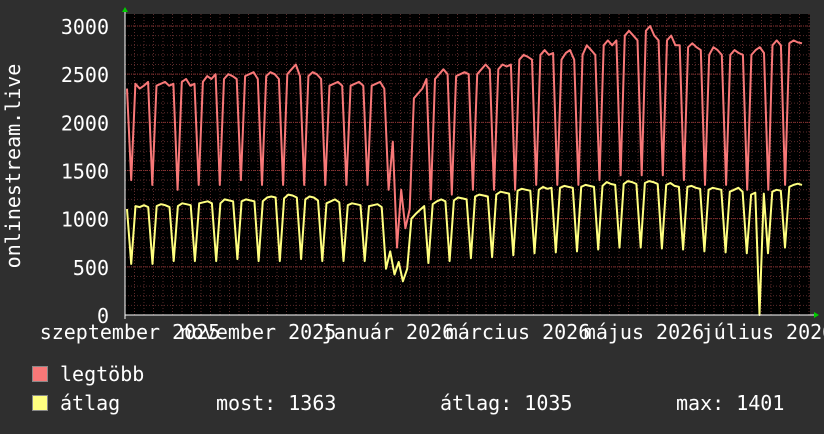 This screenshot has height=434, width=824. What do you see at coordinates (85, 172) in the screenshot?
I see `y-tick-label: 1500` at bounding box center [85, 172].